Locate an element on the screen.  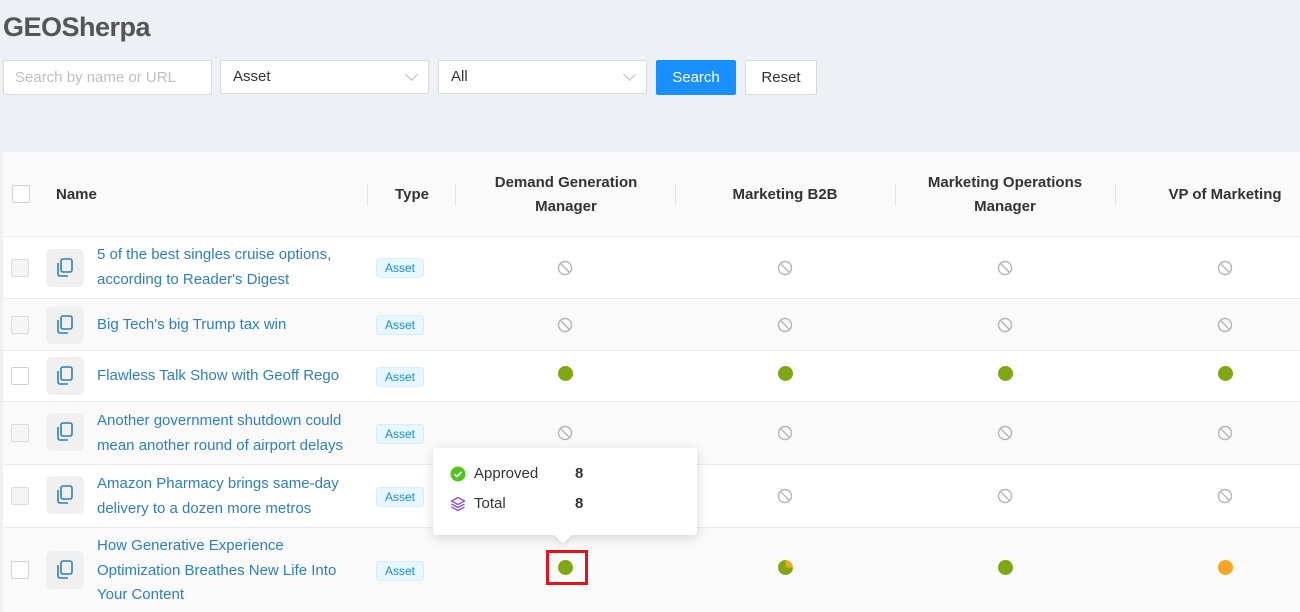
reset-button: Reset is located at coordinates (781, 77).